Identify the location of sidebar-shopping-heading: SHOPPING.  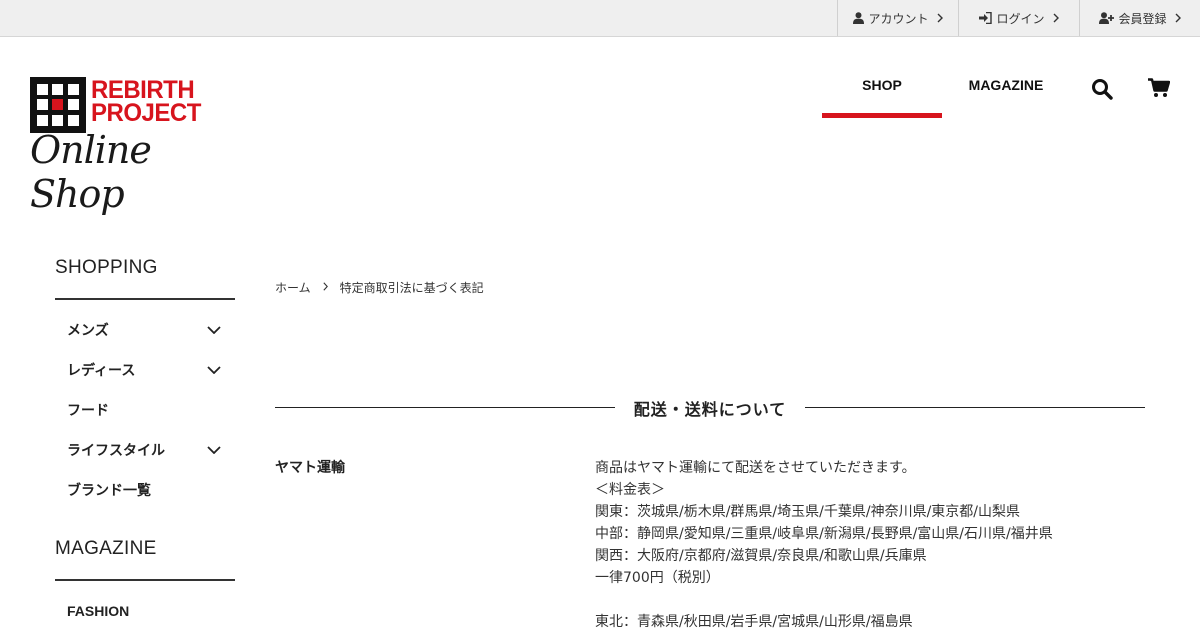
(145, 277).